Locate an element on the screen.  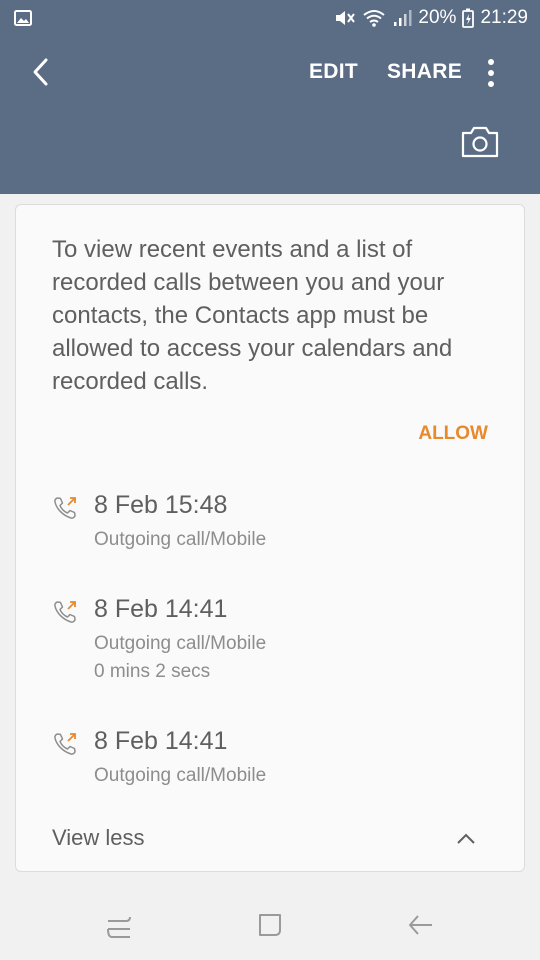
recent-apps-icon is located at coordinates (119, 925).